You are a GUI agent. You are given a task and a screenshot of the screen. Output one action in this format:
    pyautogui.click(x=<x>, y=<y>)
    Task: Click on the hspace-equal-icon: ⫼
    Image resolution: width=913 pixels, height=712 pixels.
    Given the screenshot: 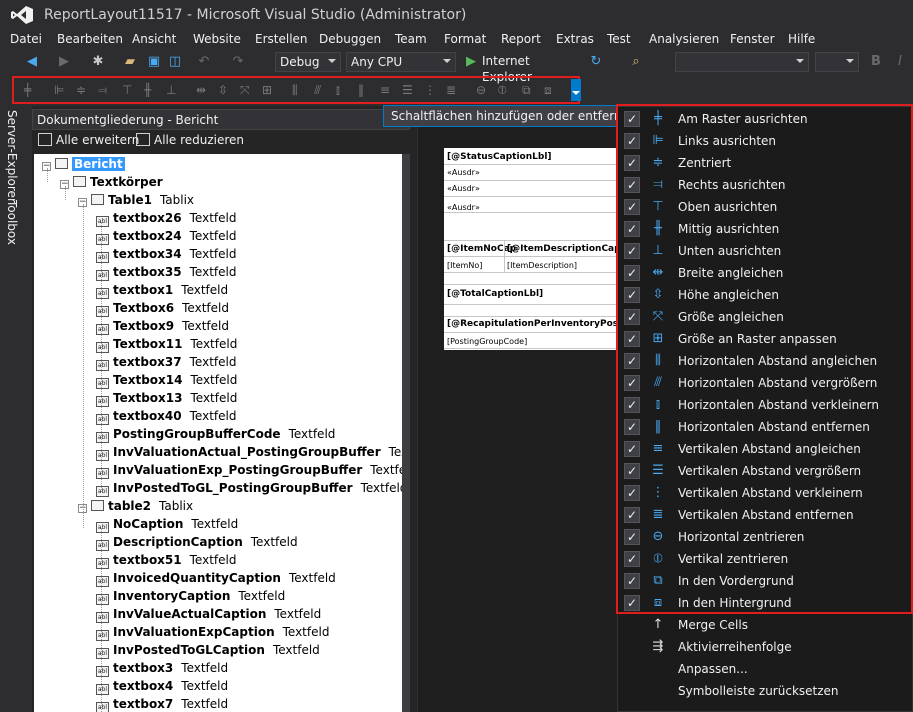 What is the action you would take?
    pyautogui.click(x=295, y=90)
    